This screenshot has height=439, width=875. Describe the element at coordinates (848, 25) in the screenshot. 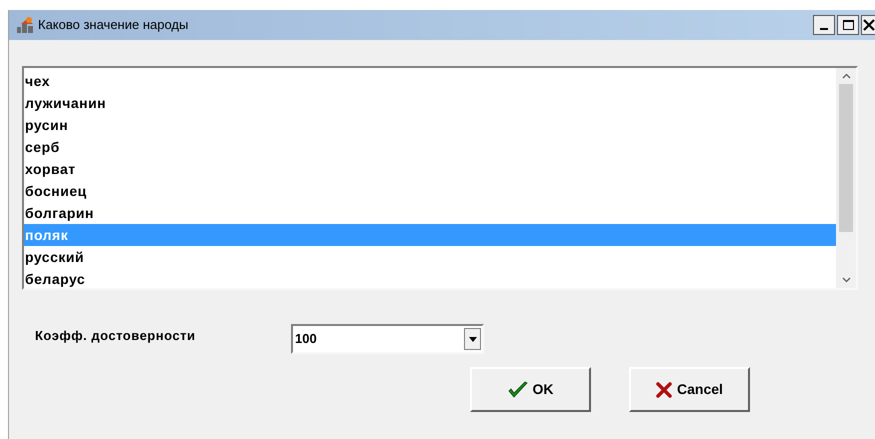

I see `maximize-button` at that location.